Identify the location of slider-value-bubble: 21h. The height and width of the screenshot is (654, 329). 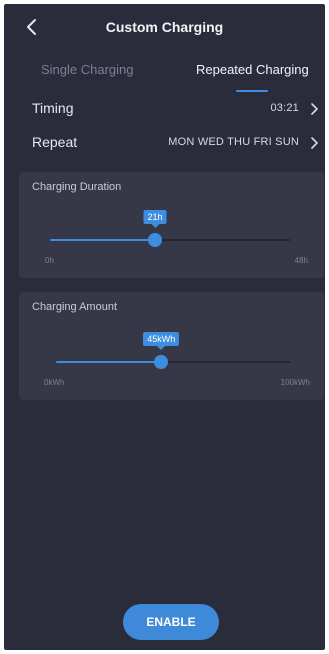
(155, 219).